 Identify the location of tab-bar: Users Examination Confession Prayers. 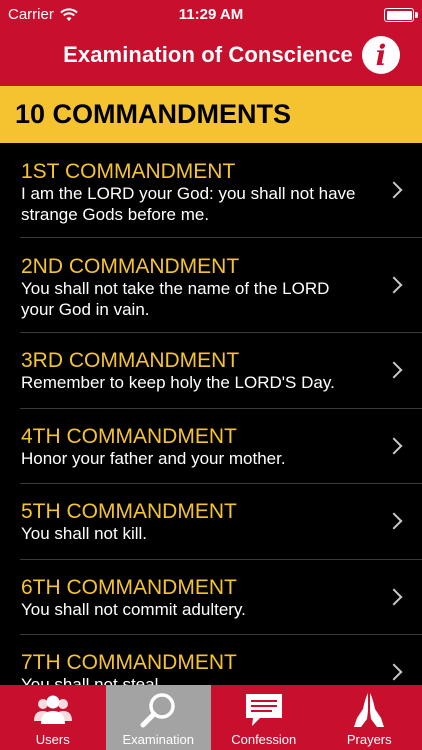
(211, 717).